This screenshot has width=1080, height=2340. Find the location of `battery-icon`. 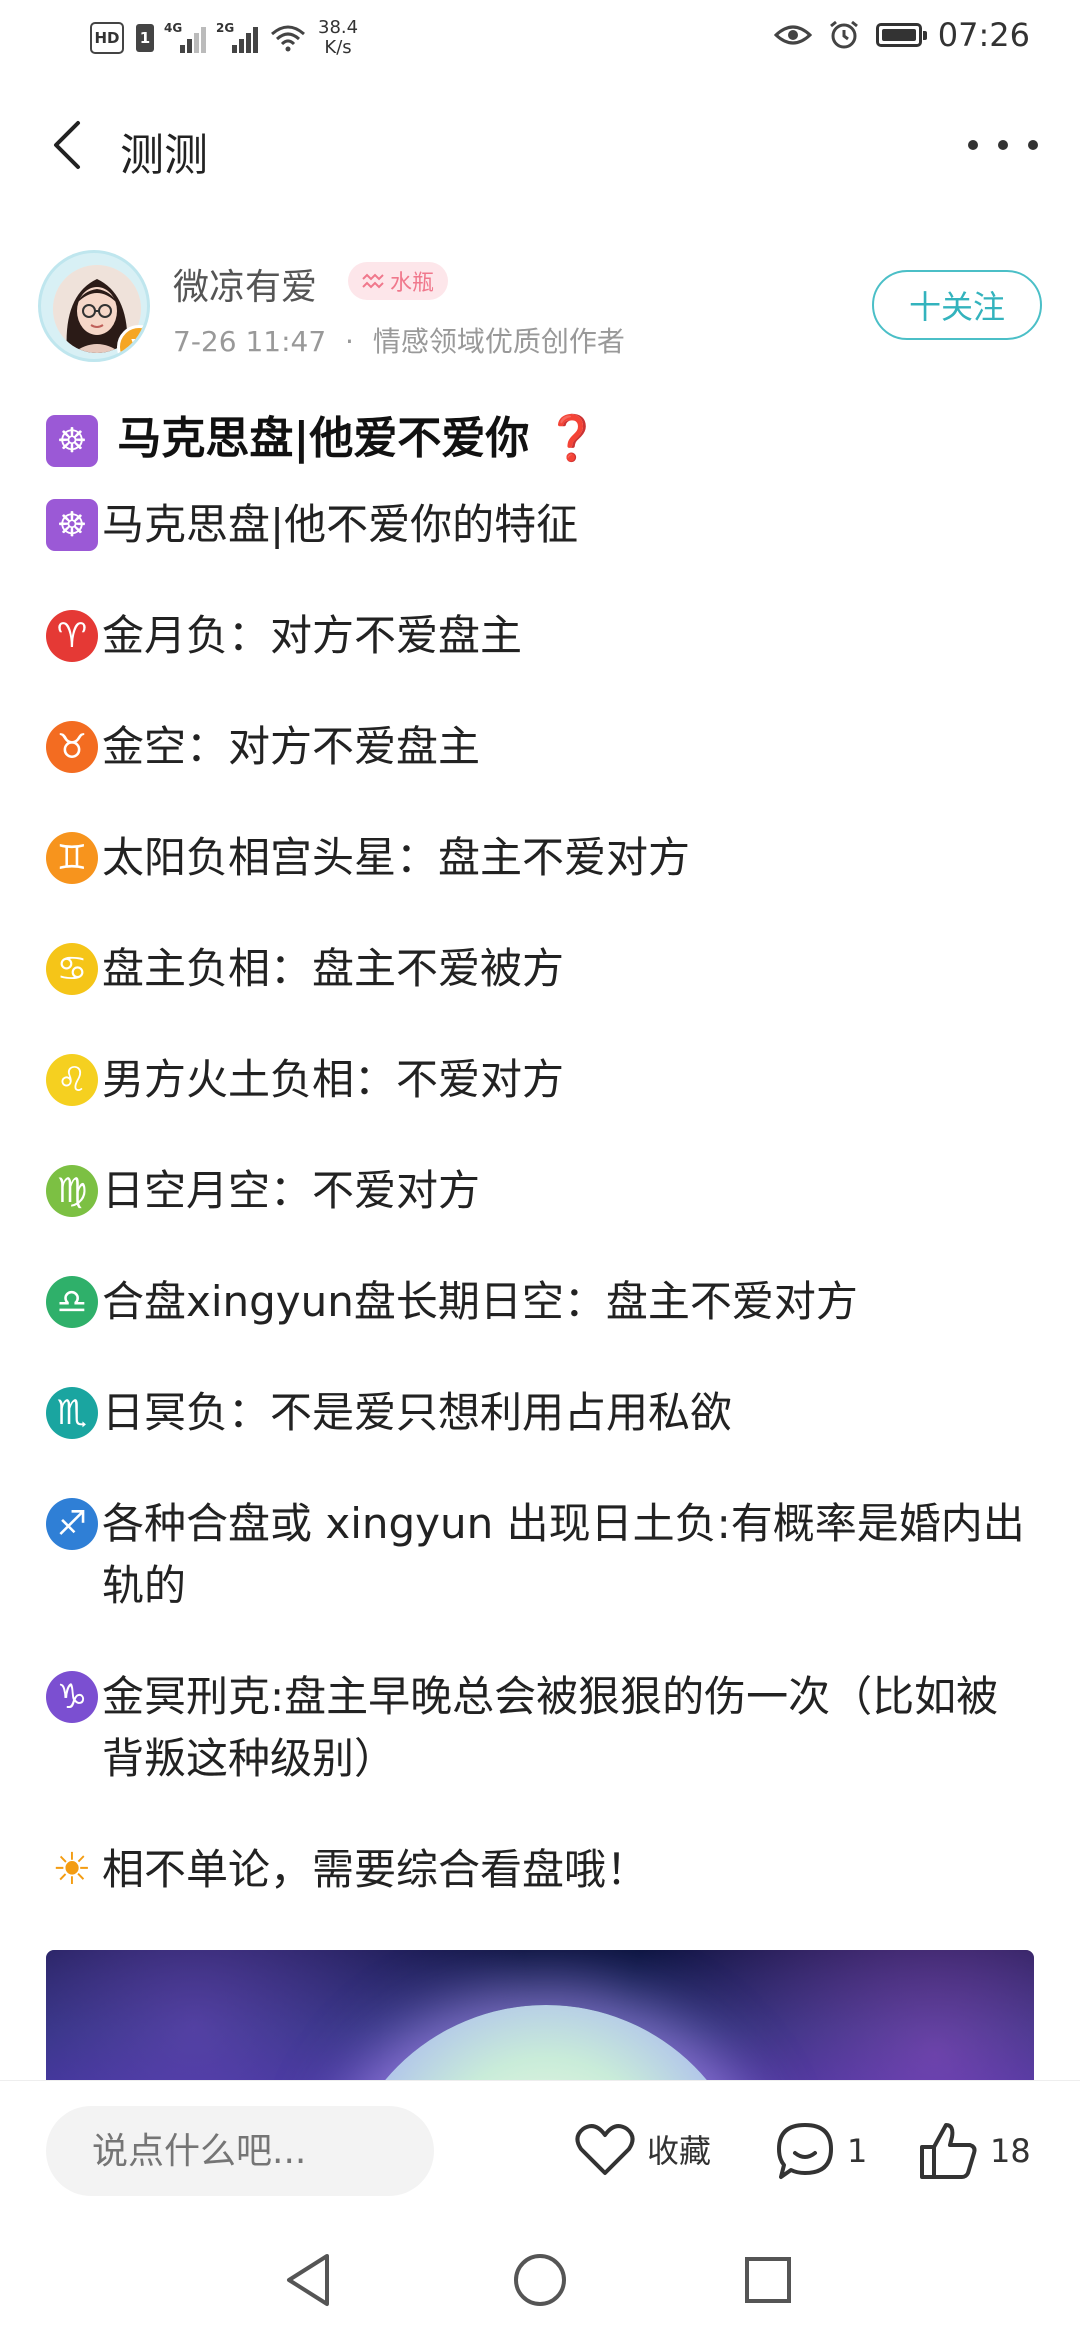

battery-icon is located at coordinates (901, 35).